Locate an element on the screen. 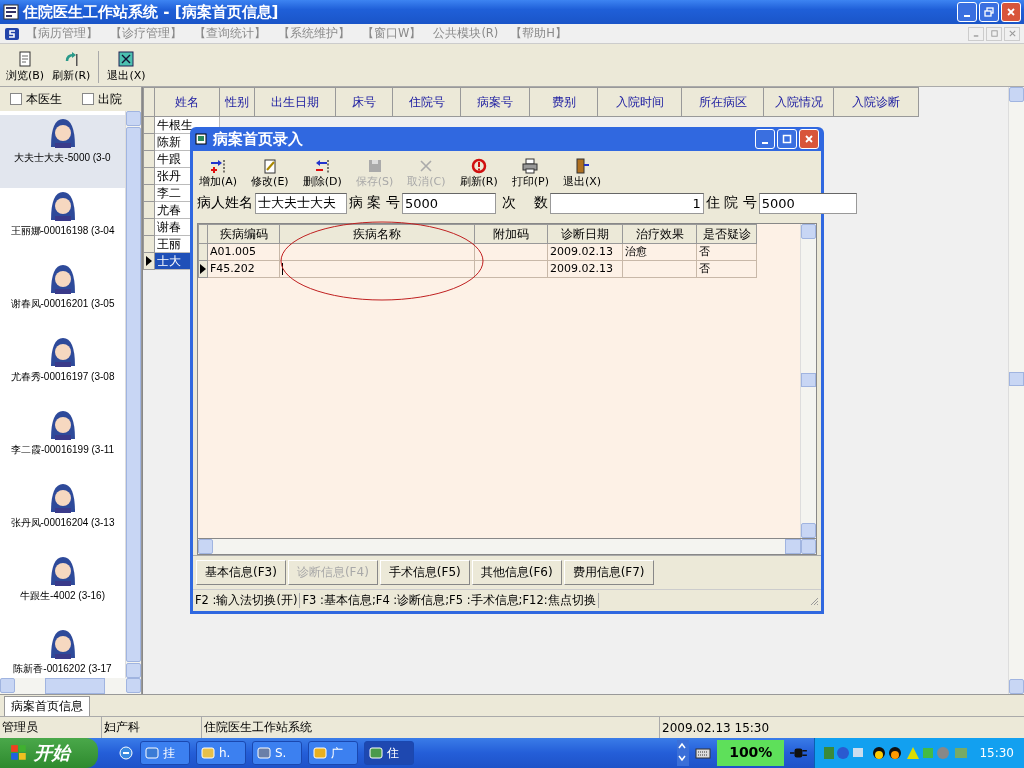 The width and height of the screenshot is (1024, 768). column-header: 治疗效果 is located at coordinates (660, 234).